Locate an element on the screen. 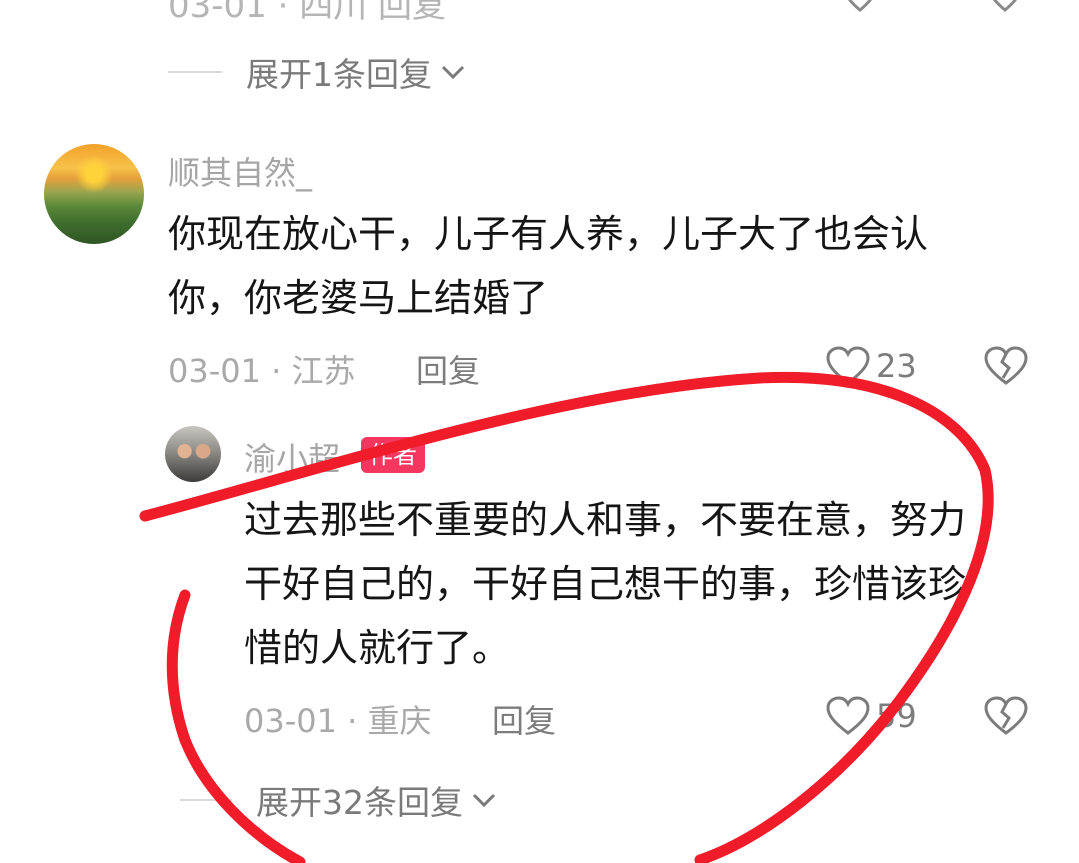 The image size is (1079, 863). like-button: 23 is located at coordinates (871, 366).